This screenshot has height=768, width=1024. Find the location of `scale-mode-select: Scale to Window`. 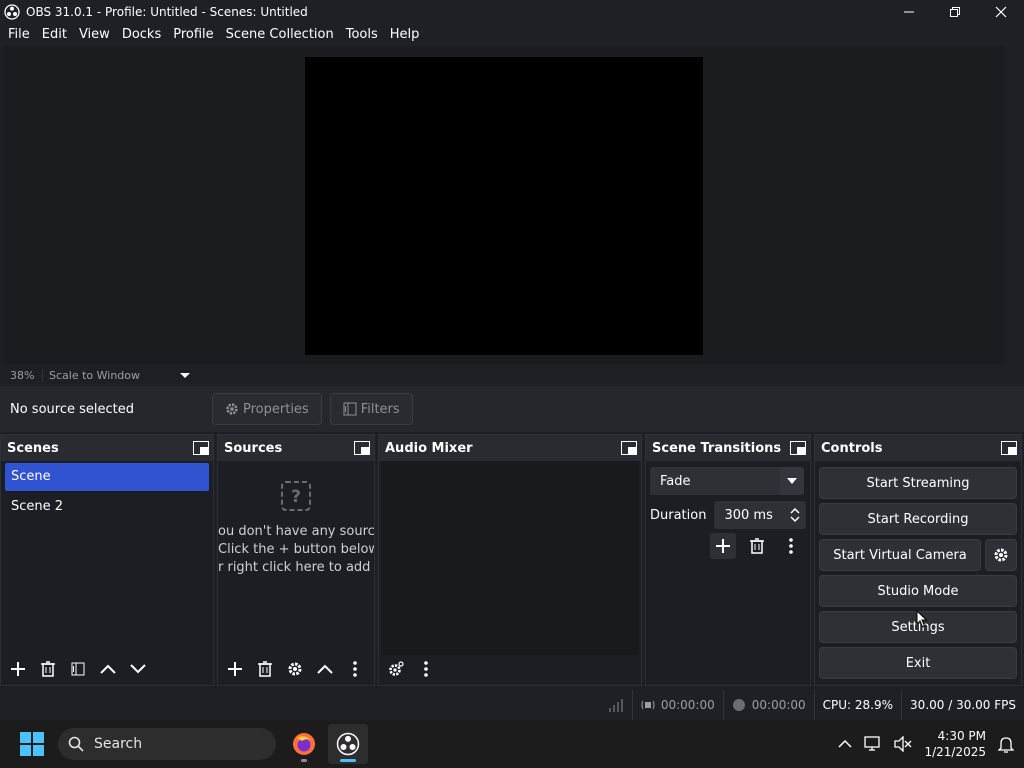

scale-mode-select: Scale to Window is located at coordinates (102, 375).